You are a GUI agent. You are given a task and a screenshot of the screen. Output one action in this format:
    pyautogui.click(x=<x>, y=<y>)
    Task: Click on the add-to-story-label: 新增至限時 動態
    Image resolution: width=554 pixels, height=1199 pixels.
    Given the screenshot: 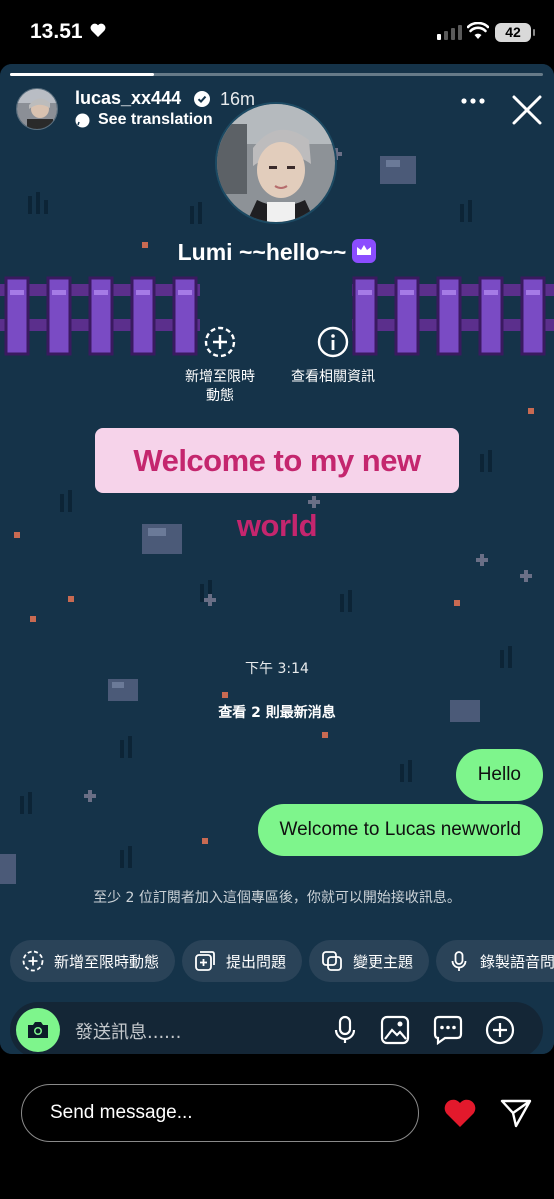 What is the action you would take?
    pyautogui.click(x=220, y=386)
    